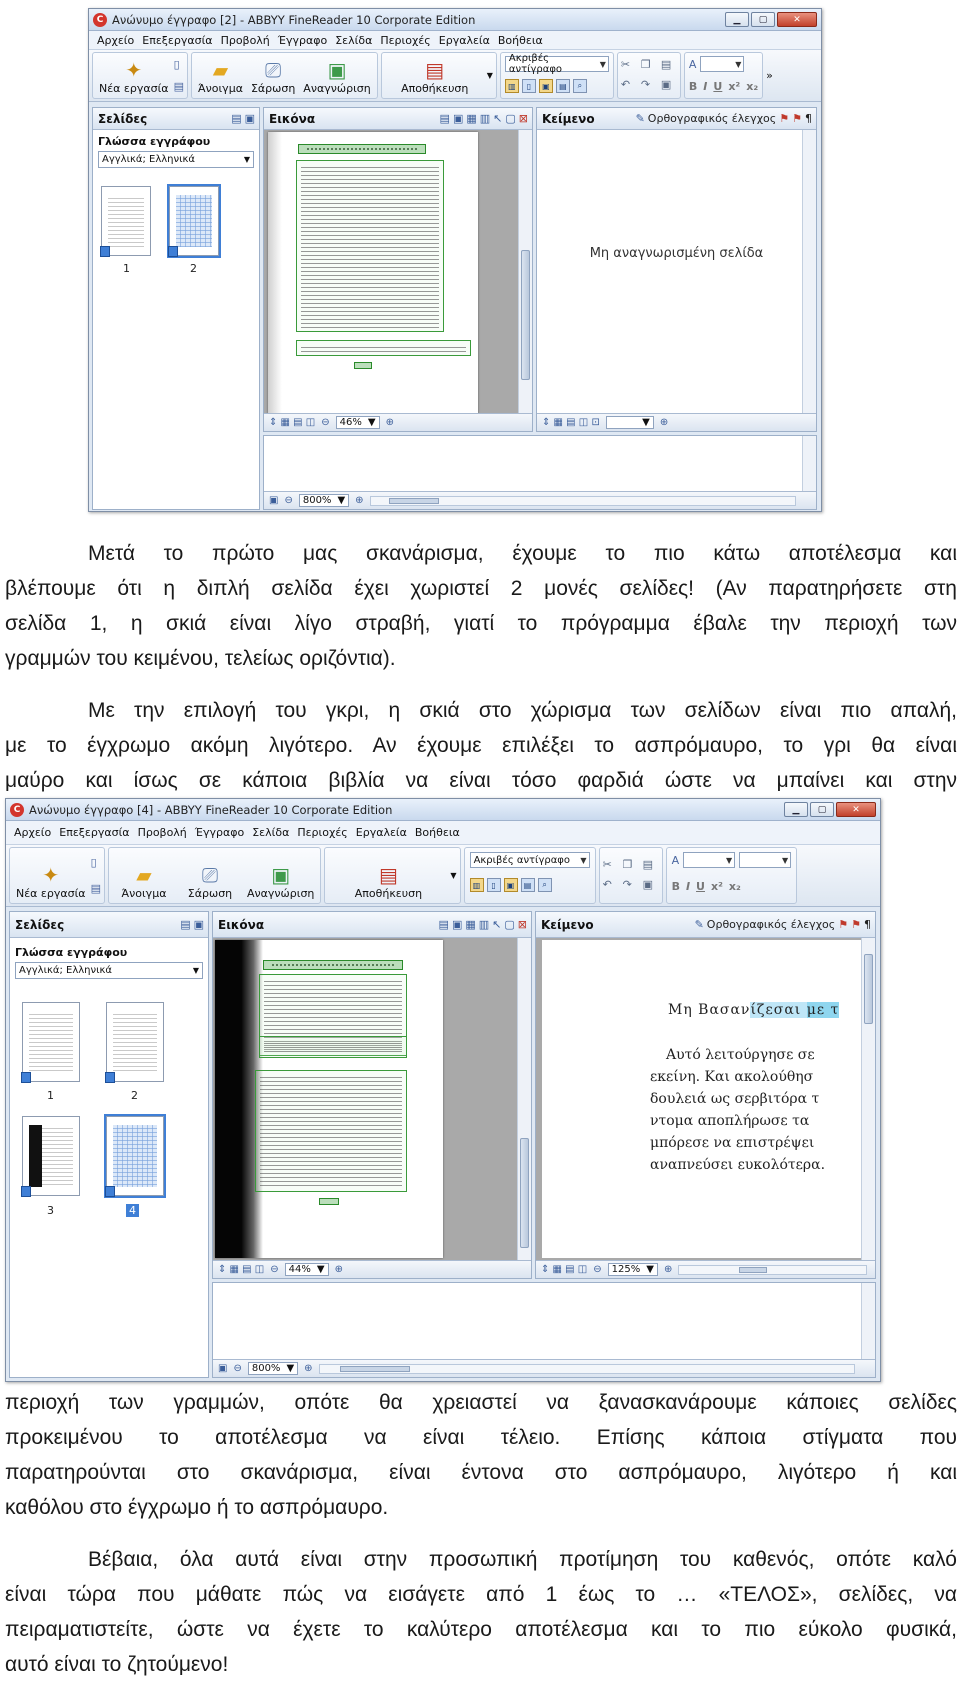  I want to click on save-button: ▤ Αποθήκευση, so click(388, 875).